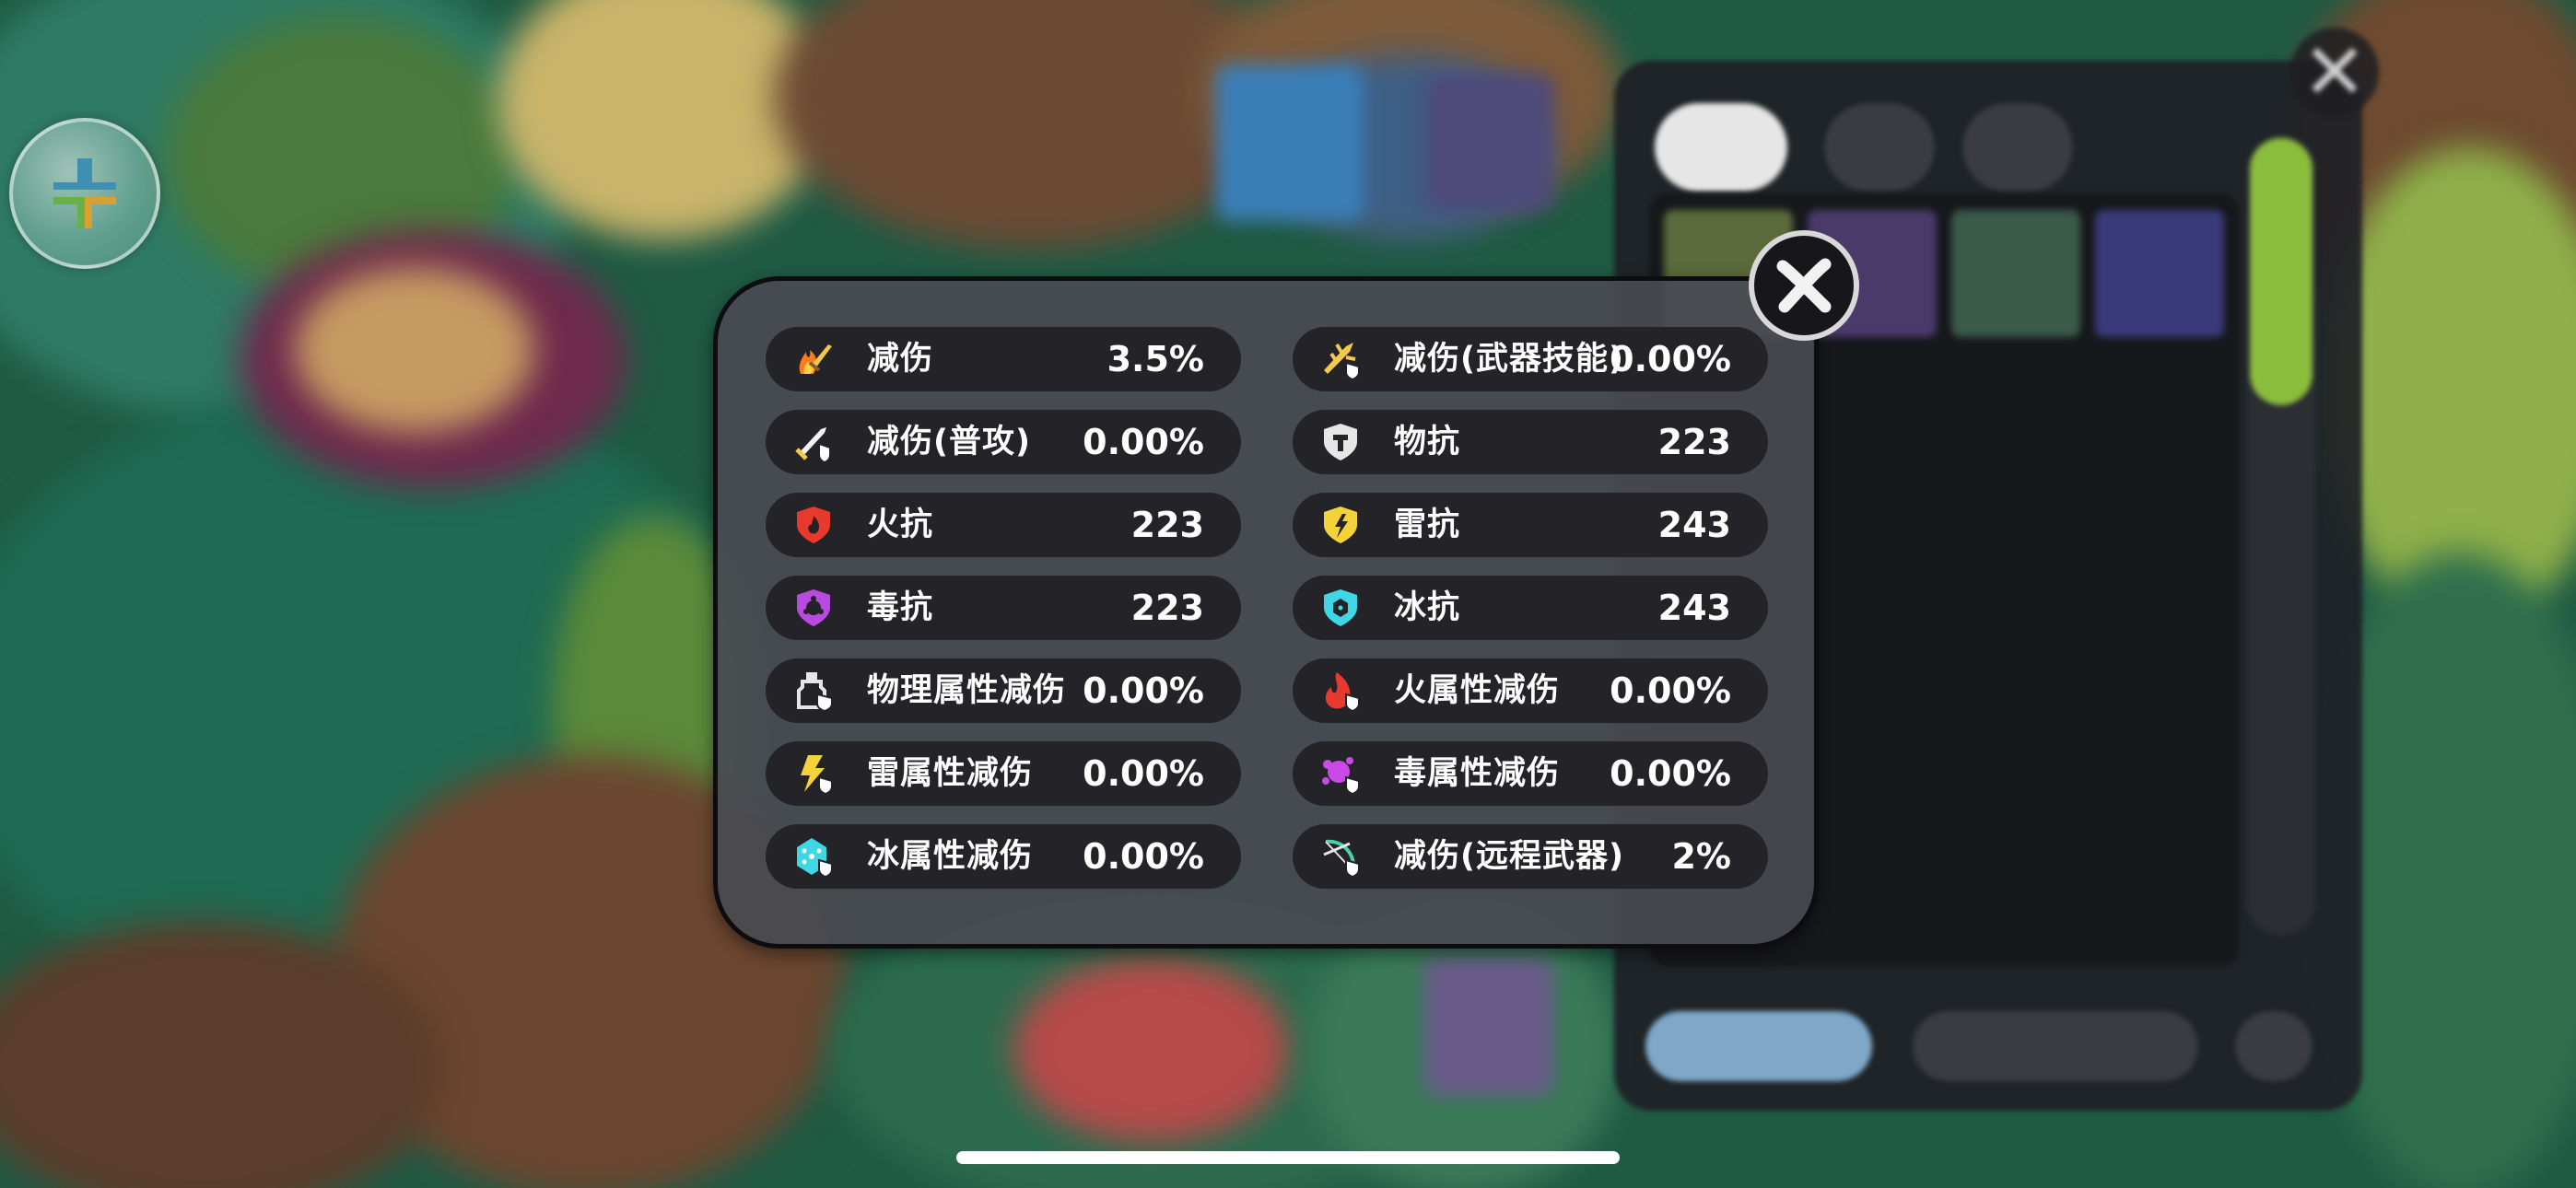 This screenshot has height=1188, width=2576. Describe the element at coordinates (950, 856) in the screenshot. I see `stat-label: 冰属性减伤` at that location.